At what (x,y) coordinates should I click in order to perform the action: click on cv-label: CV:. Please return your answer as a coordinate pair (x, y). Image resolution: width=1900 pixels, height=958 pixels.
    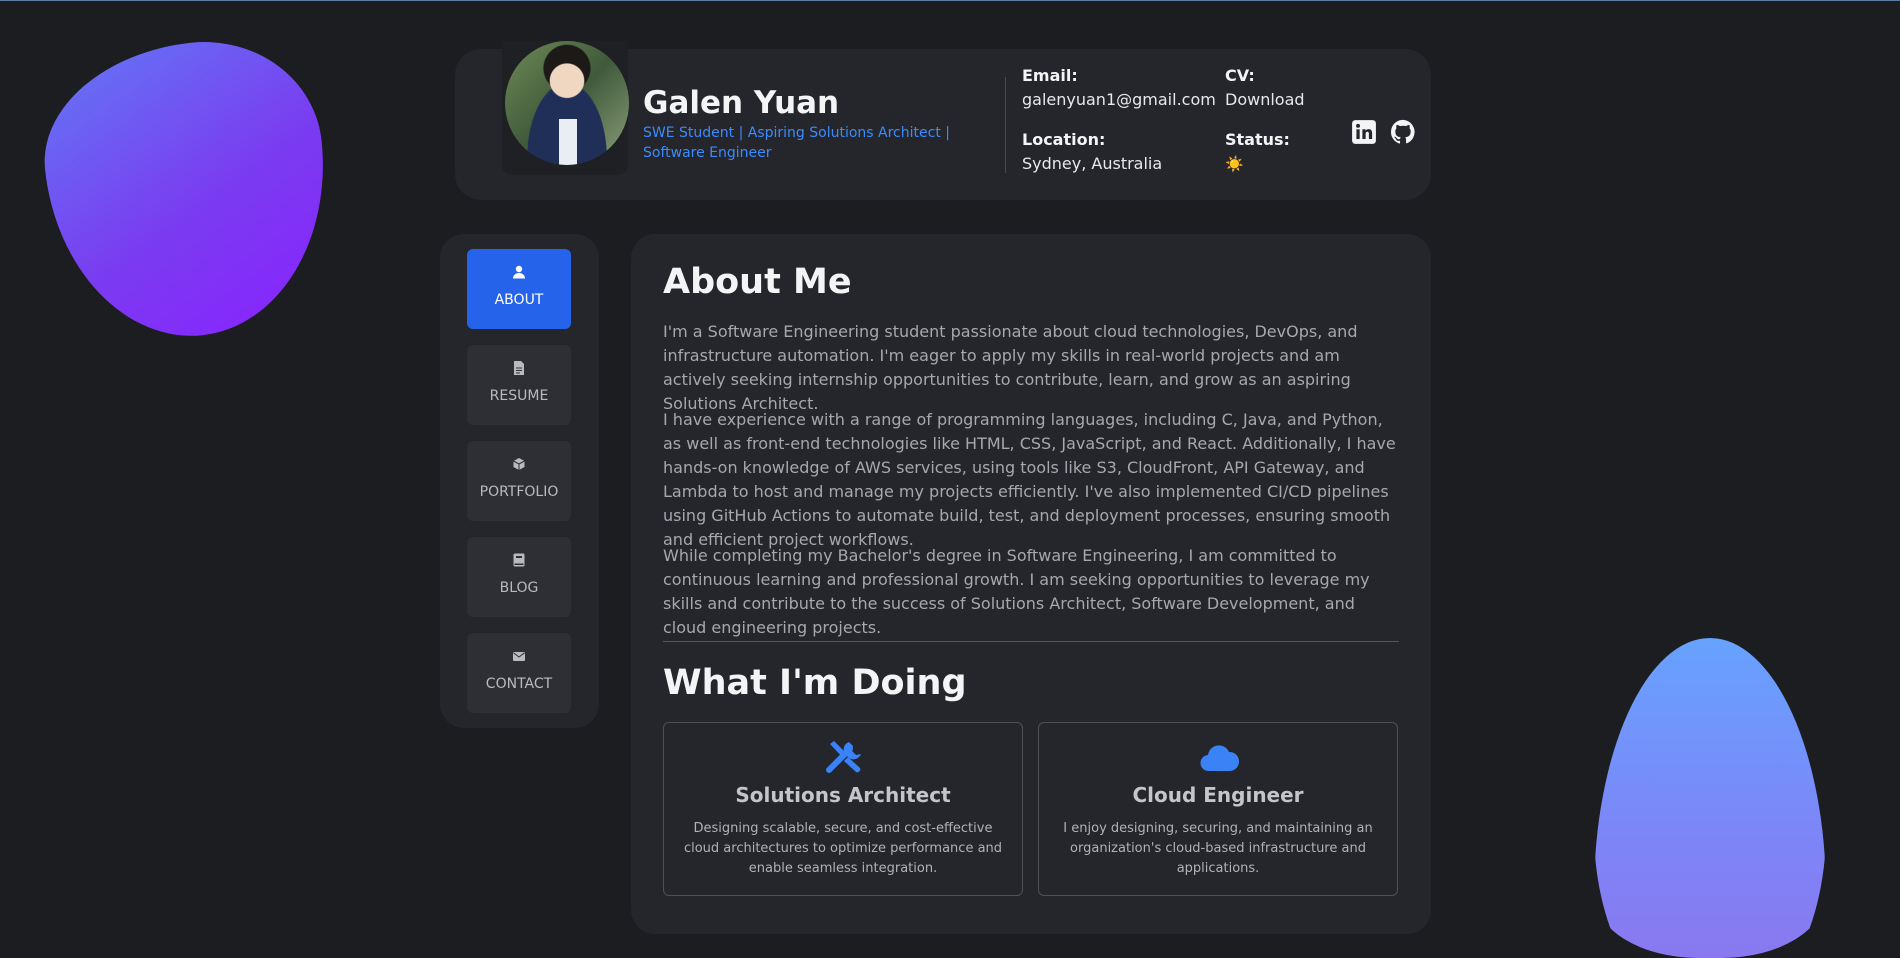
    Looking at the image, I should click on (1240, 75).